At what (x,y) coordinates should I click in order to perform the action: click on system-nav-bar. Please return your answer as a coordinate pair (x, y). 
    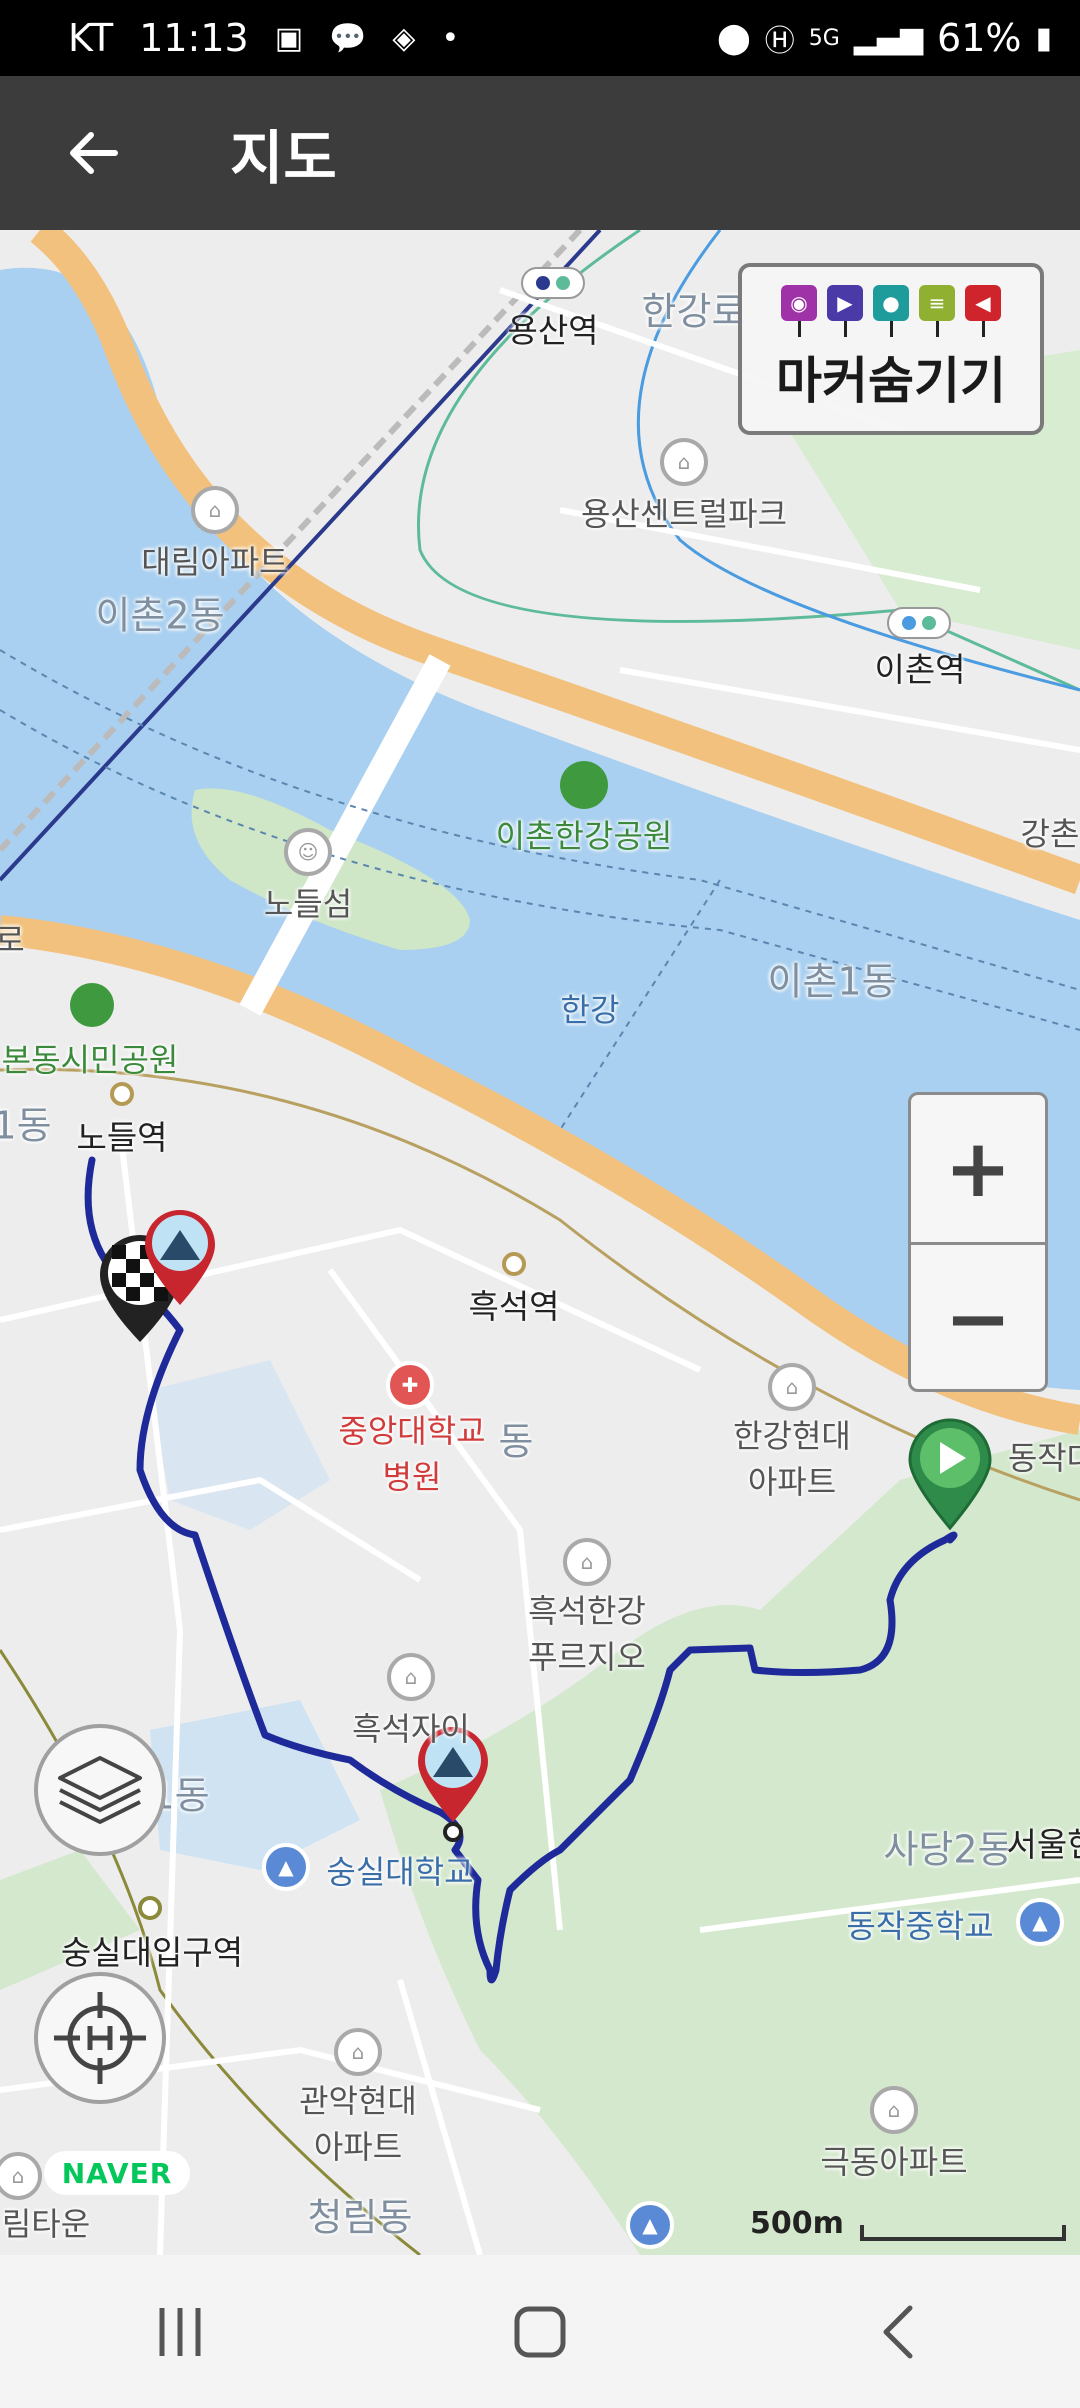
    Looking at the image, I should click on (540, 2331).